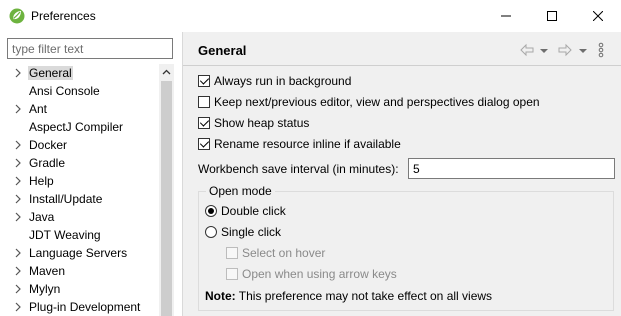  Describe the element at coordinates (211, 211) in the screenshot. I see `radio-button-selected` at that location.